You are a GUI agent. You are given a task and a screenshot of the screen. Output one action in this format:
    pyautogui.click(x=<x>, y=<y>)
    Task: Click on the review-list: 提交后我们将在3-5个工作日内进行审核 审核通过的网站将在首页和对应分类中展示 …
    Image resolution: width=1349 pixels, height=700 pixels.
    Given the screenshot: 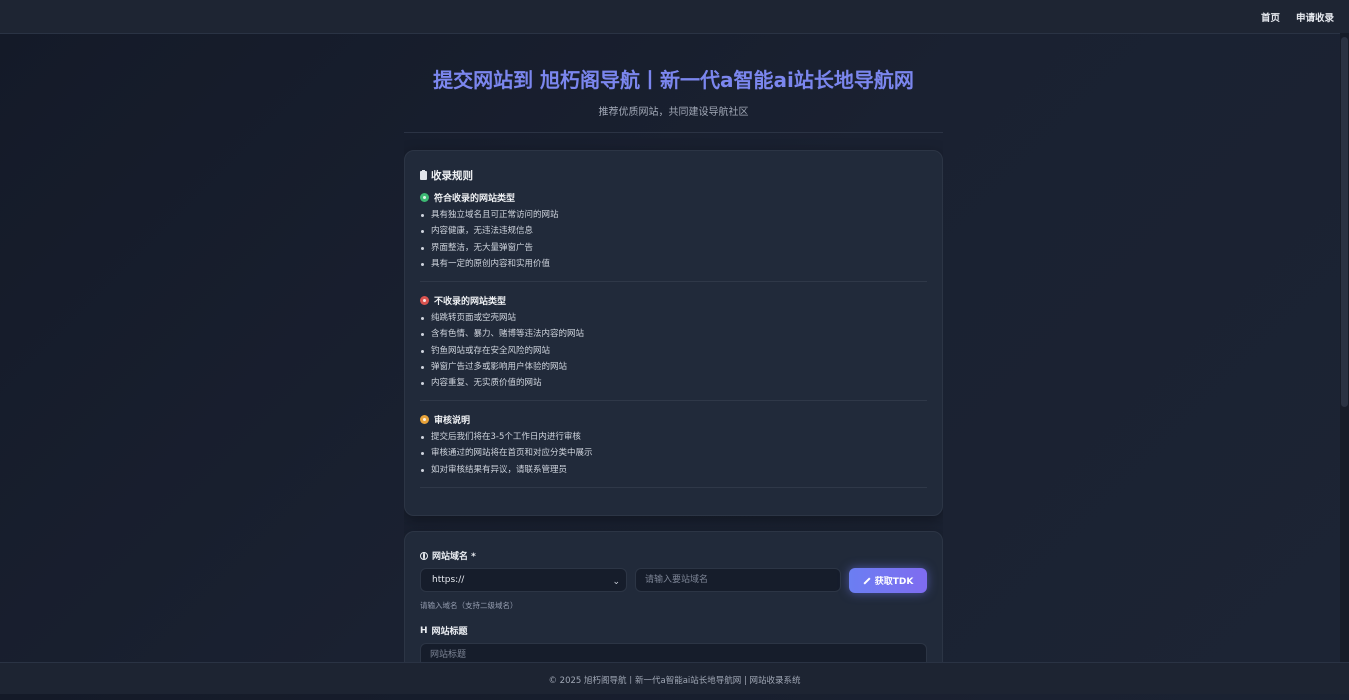 What is the action you would take?
    pyautogui.click(x=506, y=453)
    